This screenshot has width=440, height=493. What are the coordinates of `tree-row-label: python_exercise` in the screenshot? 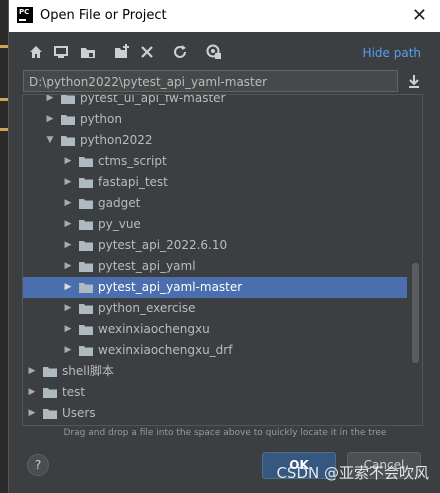 It's located at (147, 308).